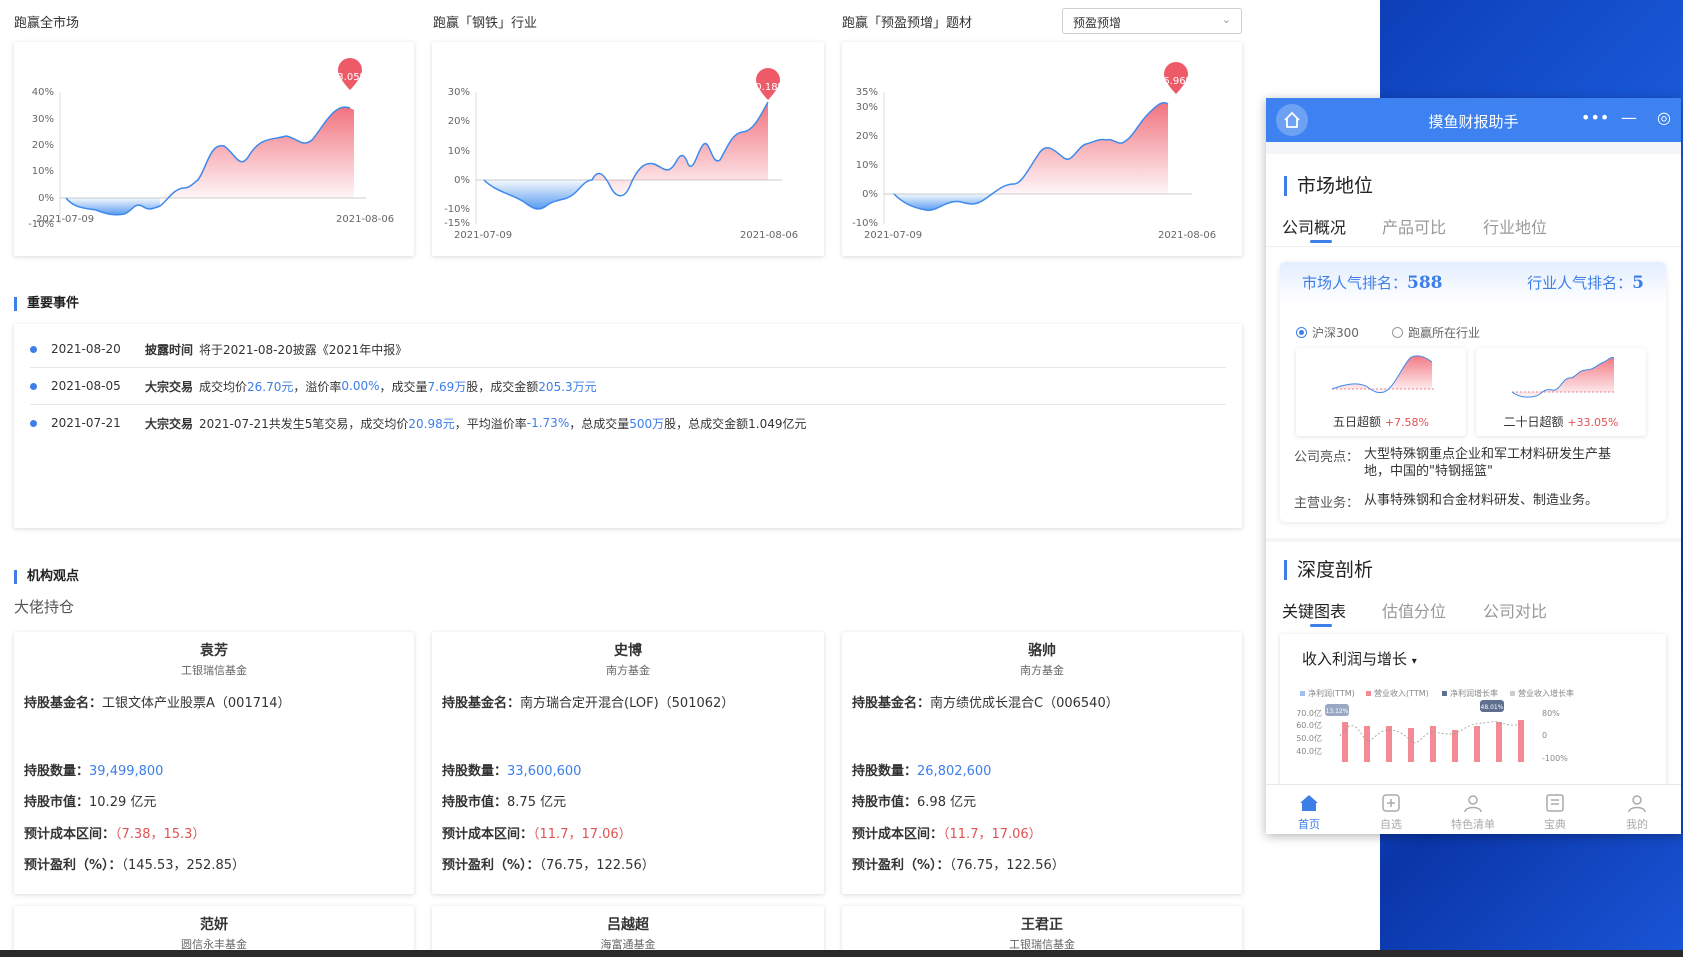 The image size is (1683, 957). I want to click on tooltip-value: 48.01%, so click(1492, 707).